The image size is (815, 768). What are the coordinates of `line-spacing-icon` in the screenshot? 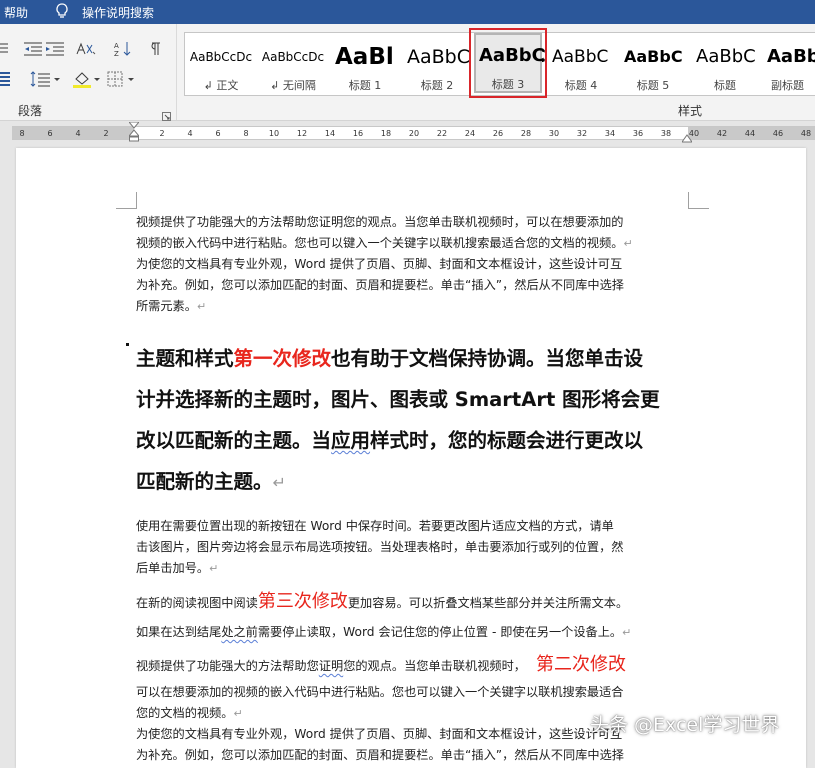 It's located at (41, 79).